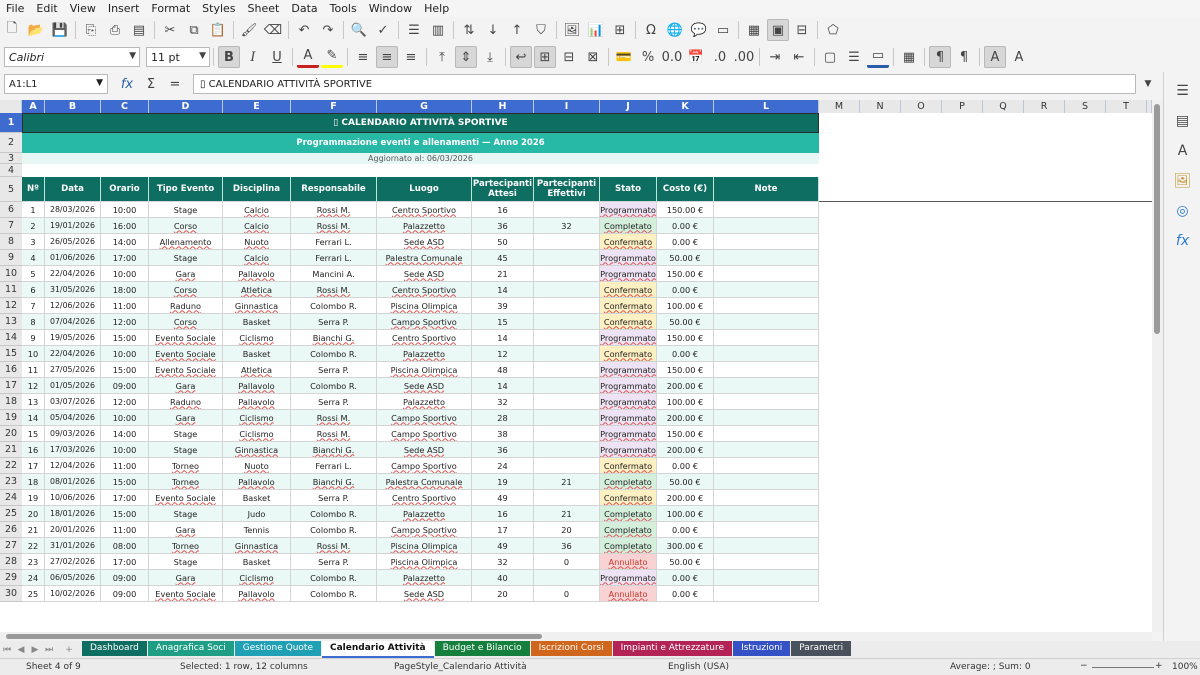 The image size is (1200, 675). What do you see at coordinates (257, 530) in the screenshot?
I see `table-cell: Tennis` at bounding box center [257, 530].